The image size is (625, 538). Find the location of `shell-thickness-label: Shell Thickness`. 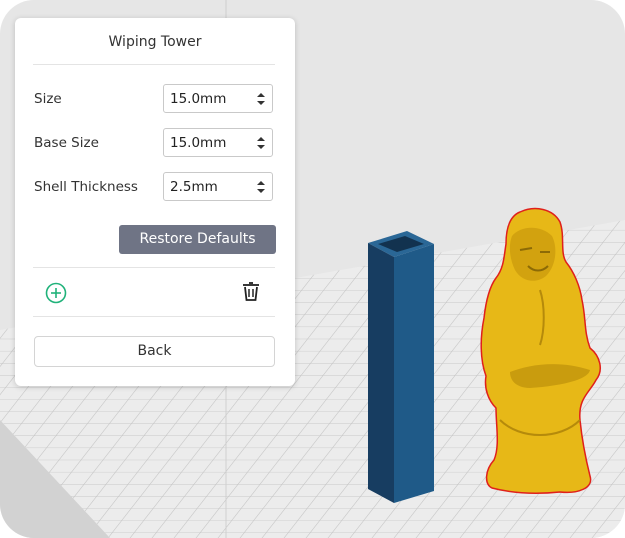

shell-thickness-label: Shell Thickness is located at coordinates (86, 187).